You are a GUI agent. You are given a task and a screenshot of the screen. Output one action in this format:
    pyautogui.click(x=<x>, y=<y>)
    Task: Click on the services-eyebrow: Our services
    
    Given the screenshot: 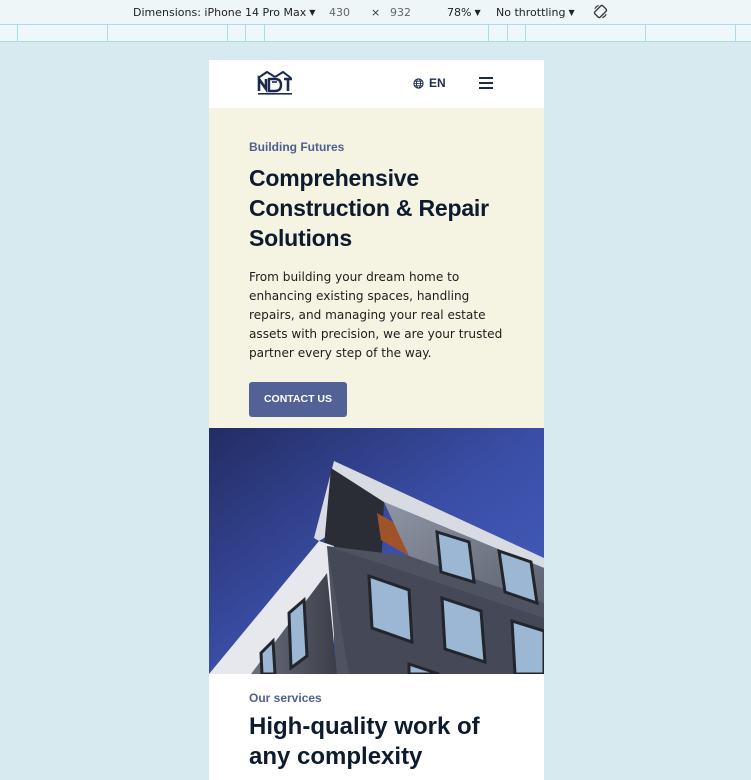 What is the action you would take?
    pyautogui.click(x=285, y=698)
    